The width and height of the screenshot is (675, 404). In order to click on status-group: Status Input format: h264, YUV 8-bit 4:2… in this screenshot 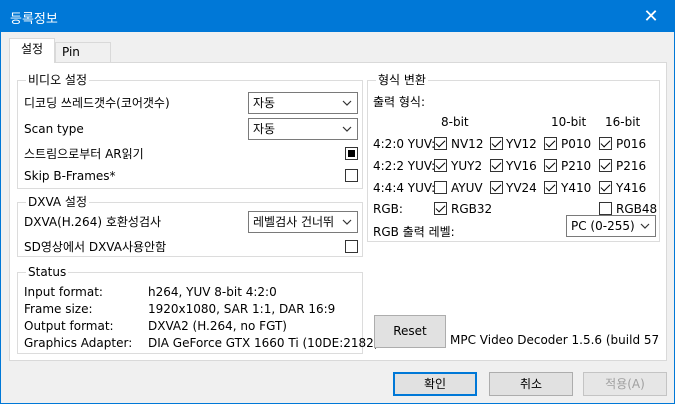, I will do `click(198, 309)`.